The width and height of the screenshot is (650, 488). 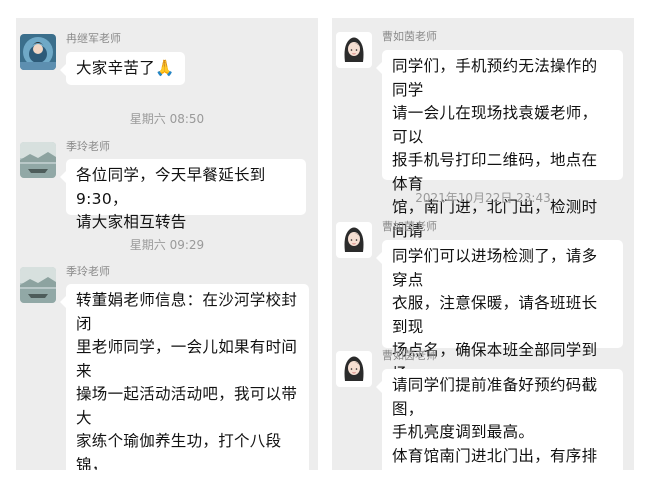 I want to click on timestamp: 星期六 09:29, so click(x=167, y=245).